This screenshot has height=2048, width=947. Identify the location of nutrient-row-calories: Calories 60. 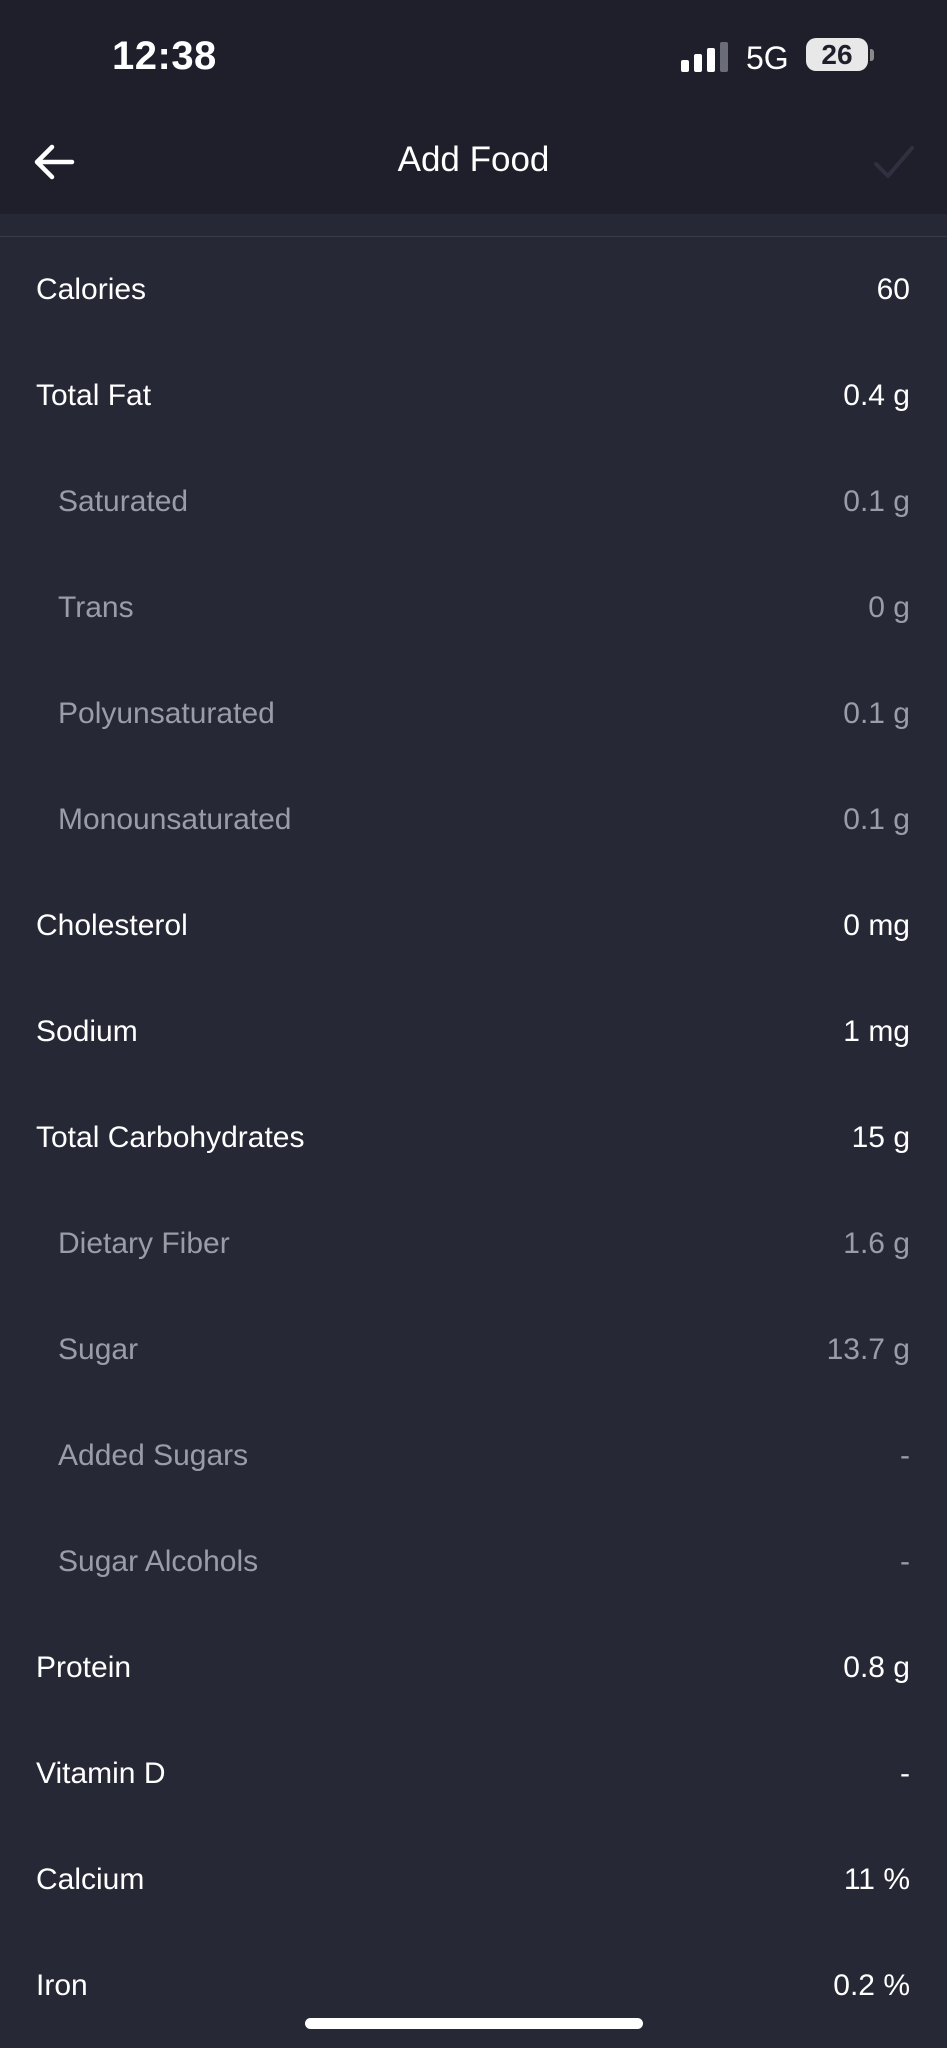
(473, 290).